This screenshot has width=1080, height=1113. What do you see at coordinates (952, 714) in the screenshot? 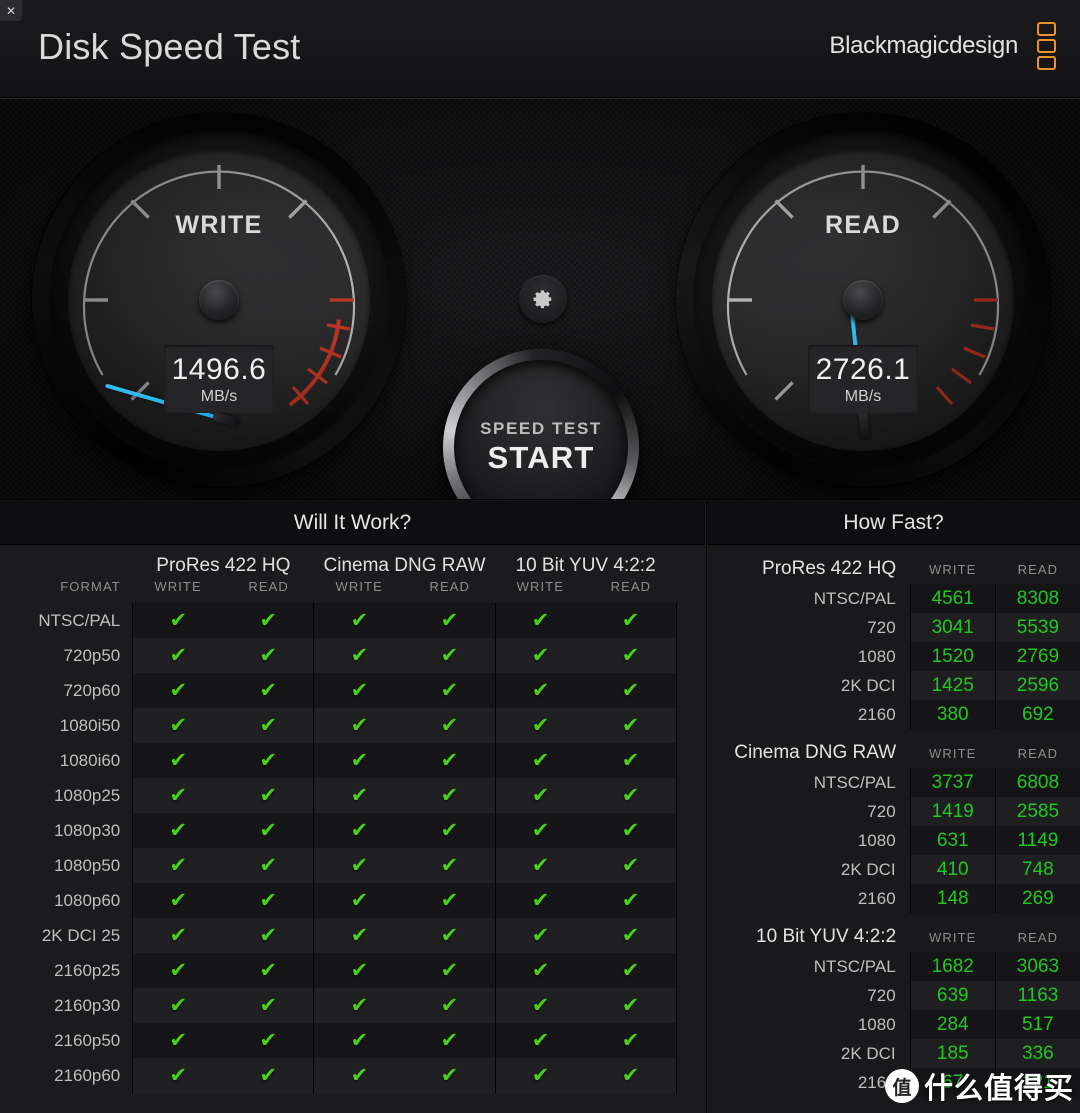
I see `write-fps-value: 380` at bounding box center [952, 714].